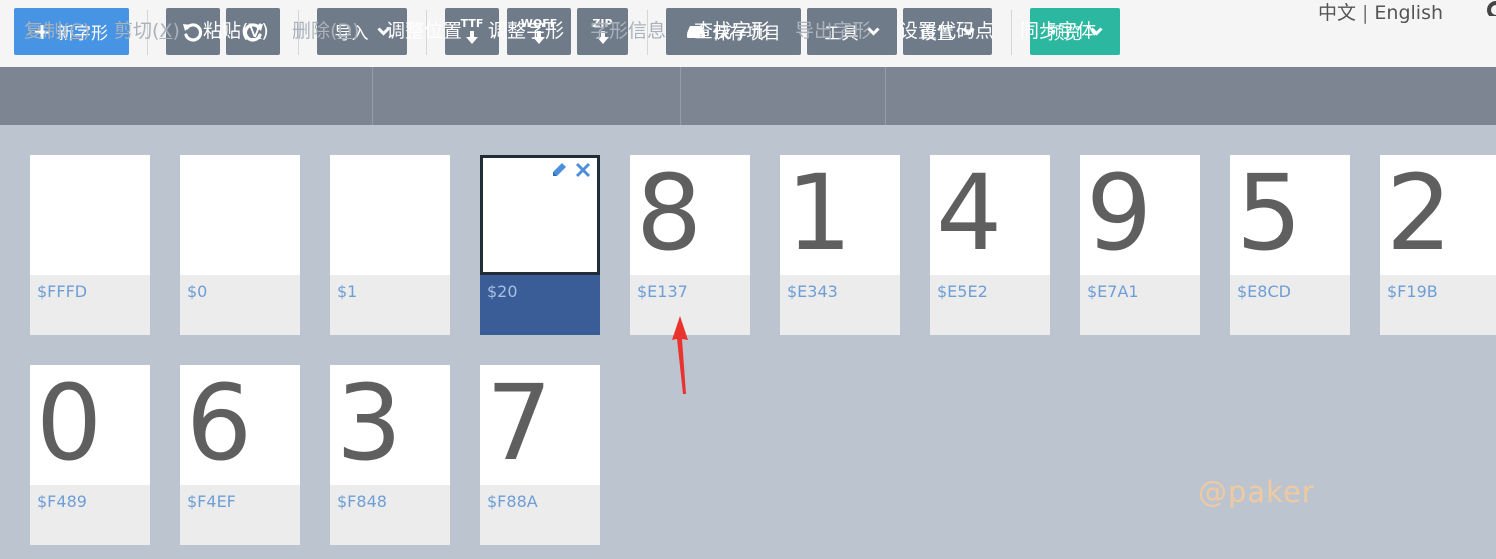  Describe the element at coordinates (1011, 32) in the screenshot. I see `toolbar-divider` at that location.